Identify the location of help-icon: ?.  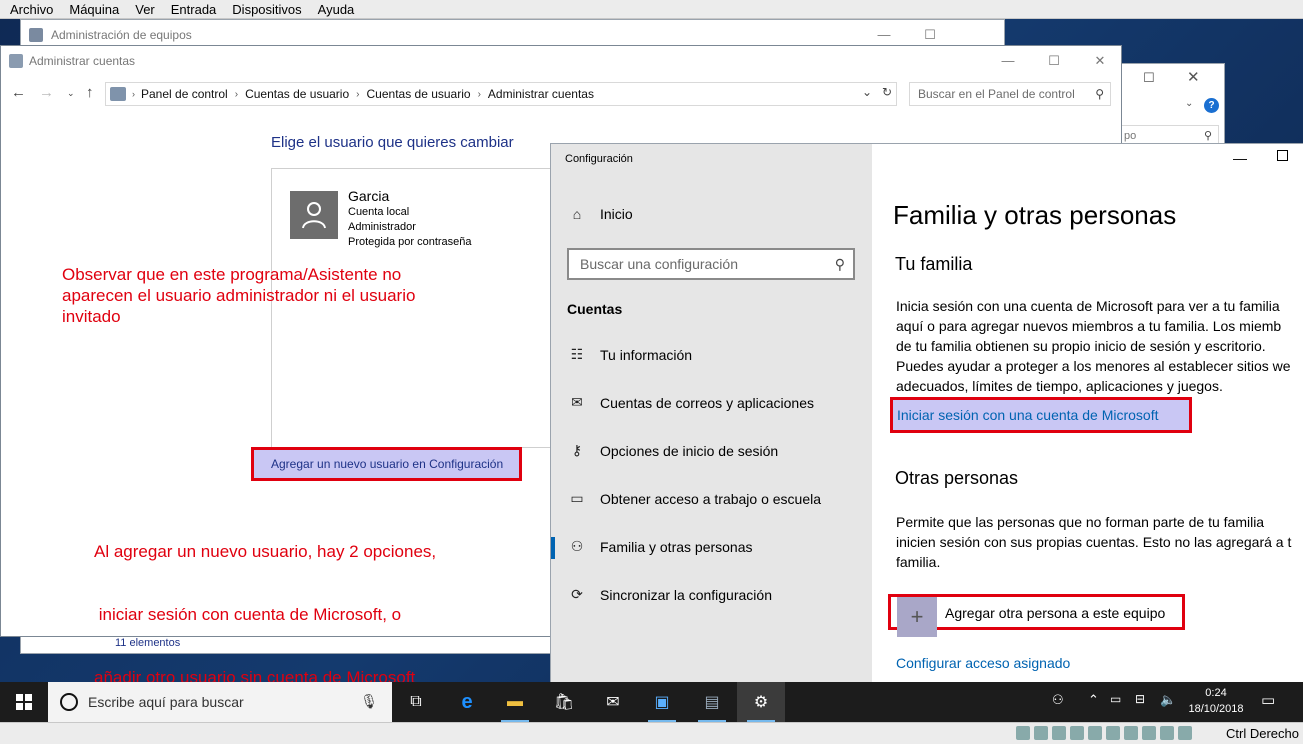
(1211, 105).